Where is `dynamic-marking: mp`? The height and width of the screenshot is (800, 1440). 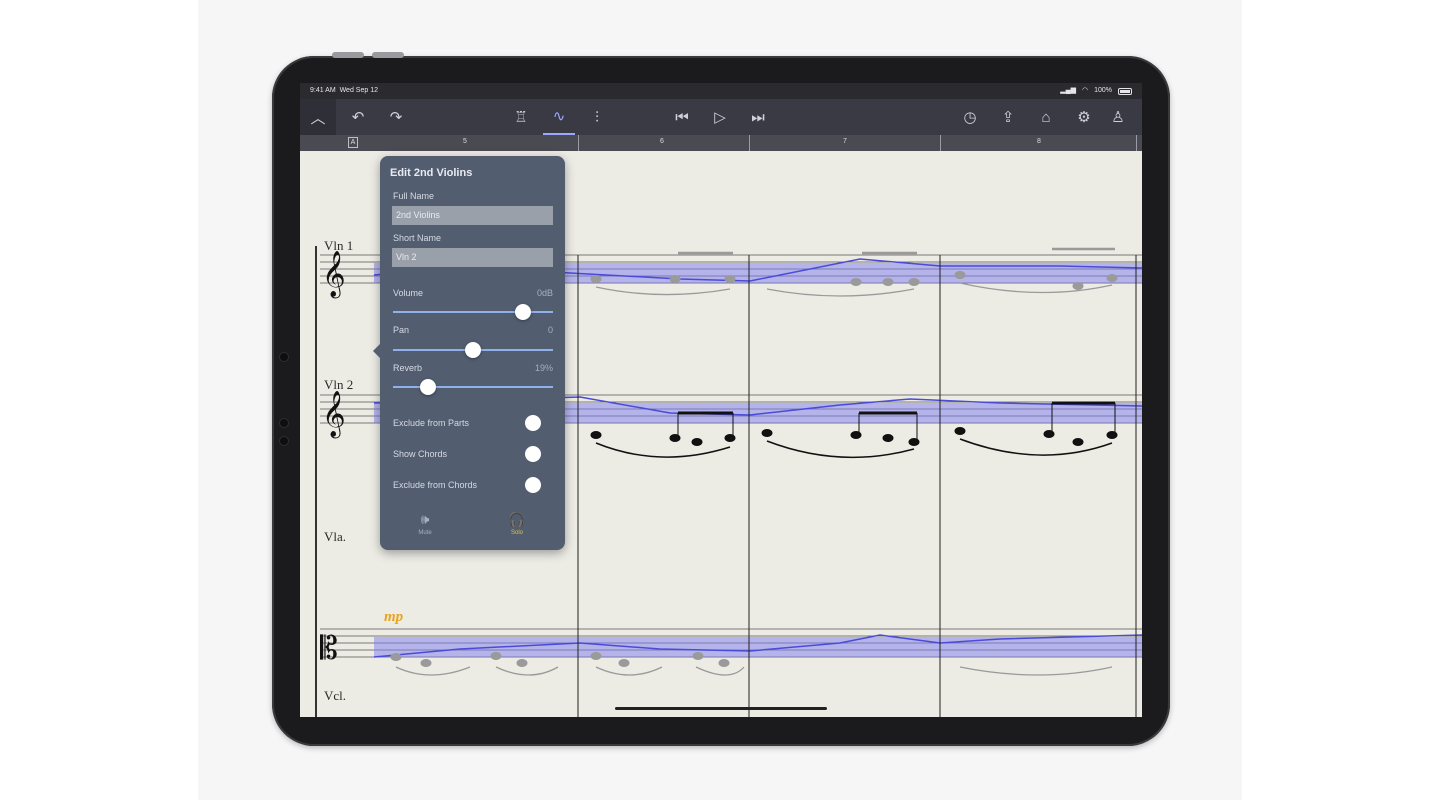 dynamic-marking: mp is located at coordinates (393, 617).